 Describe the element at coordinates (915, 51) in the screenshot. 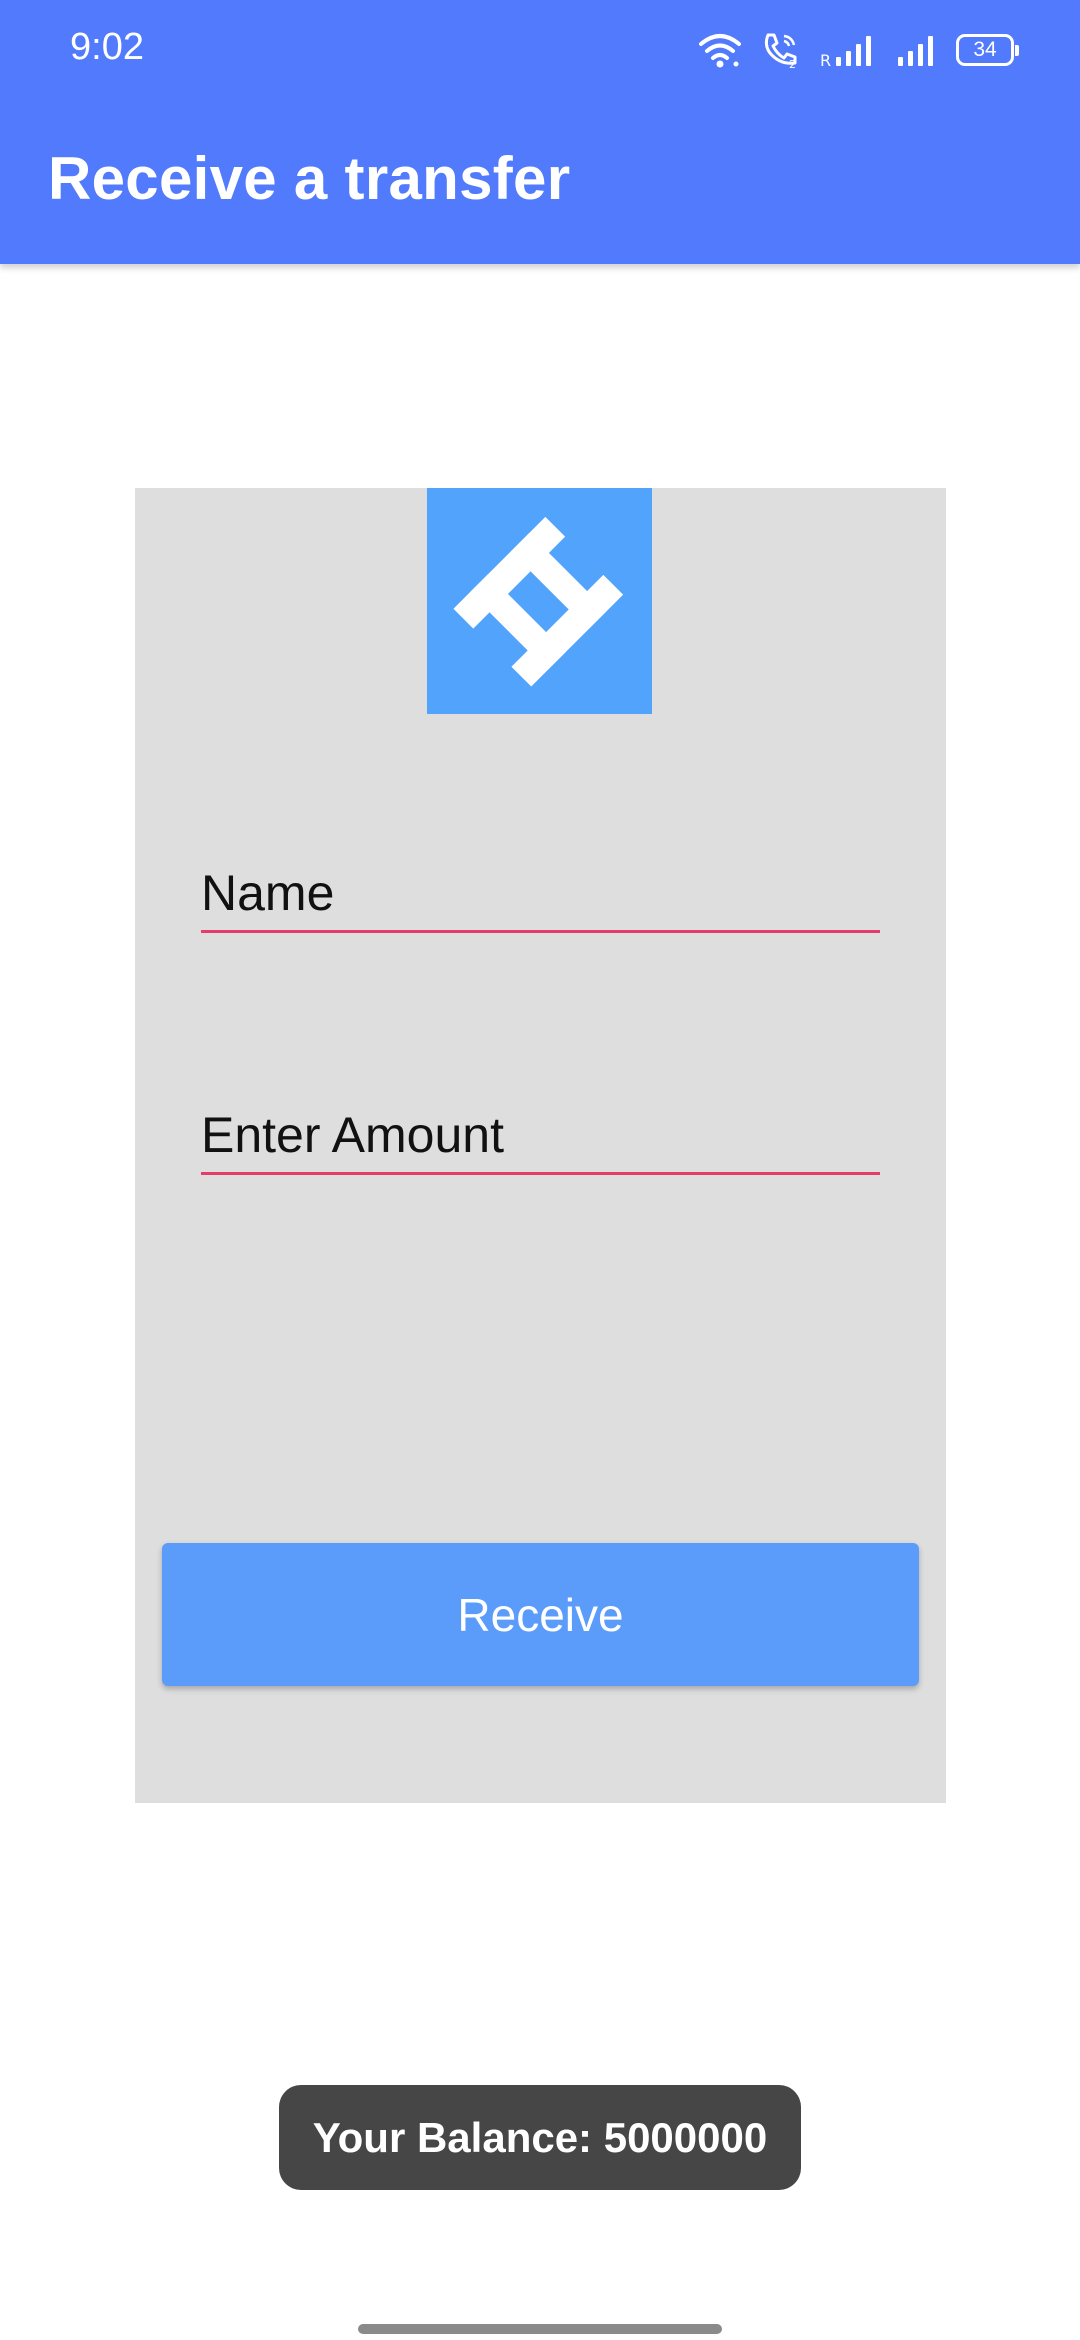

I see `signal-icon` at that location.